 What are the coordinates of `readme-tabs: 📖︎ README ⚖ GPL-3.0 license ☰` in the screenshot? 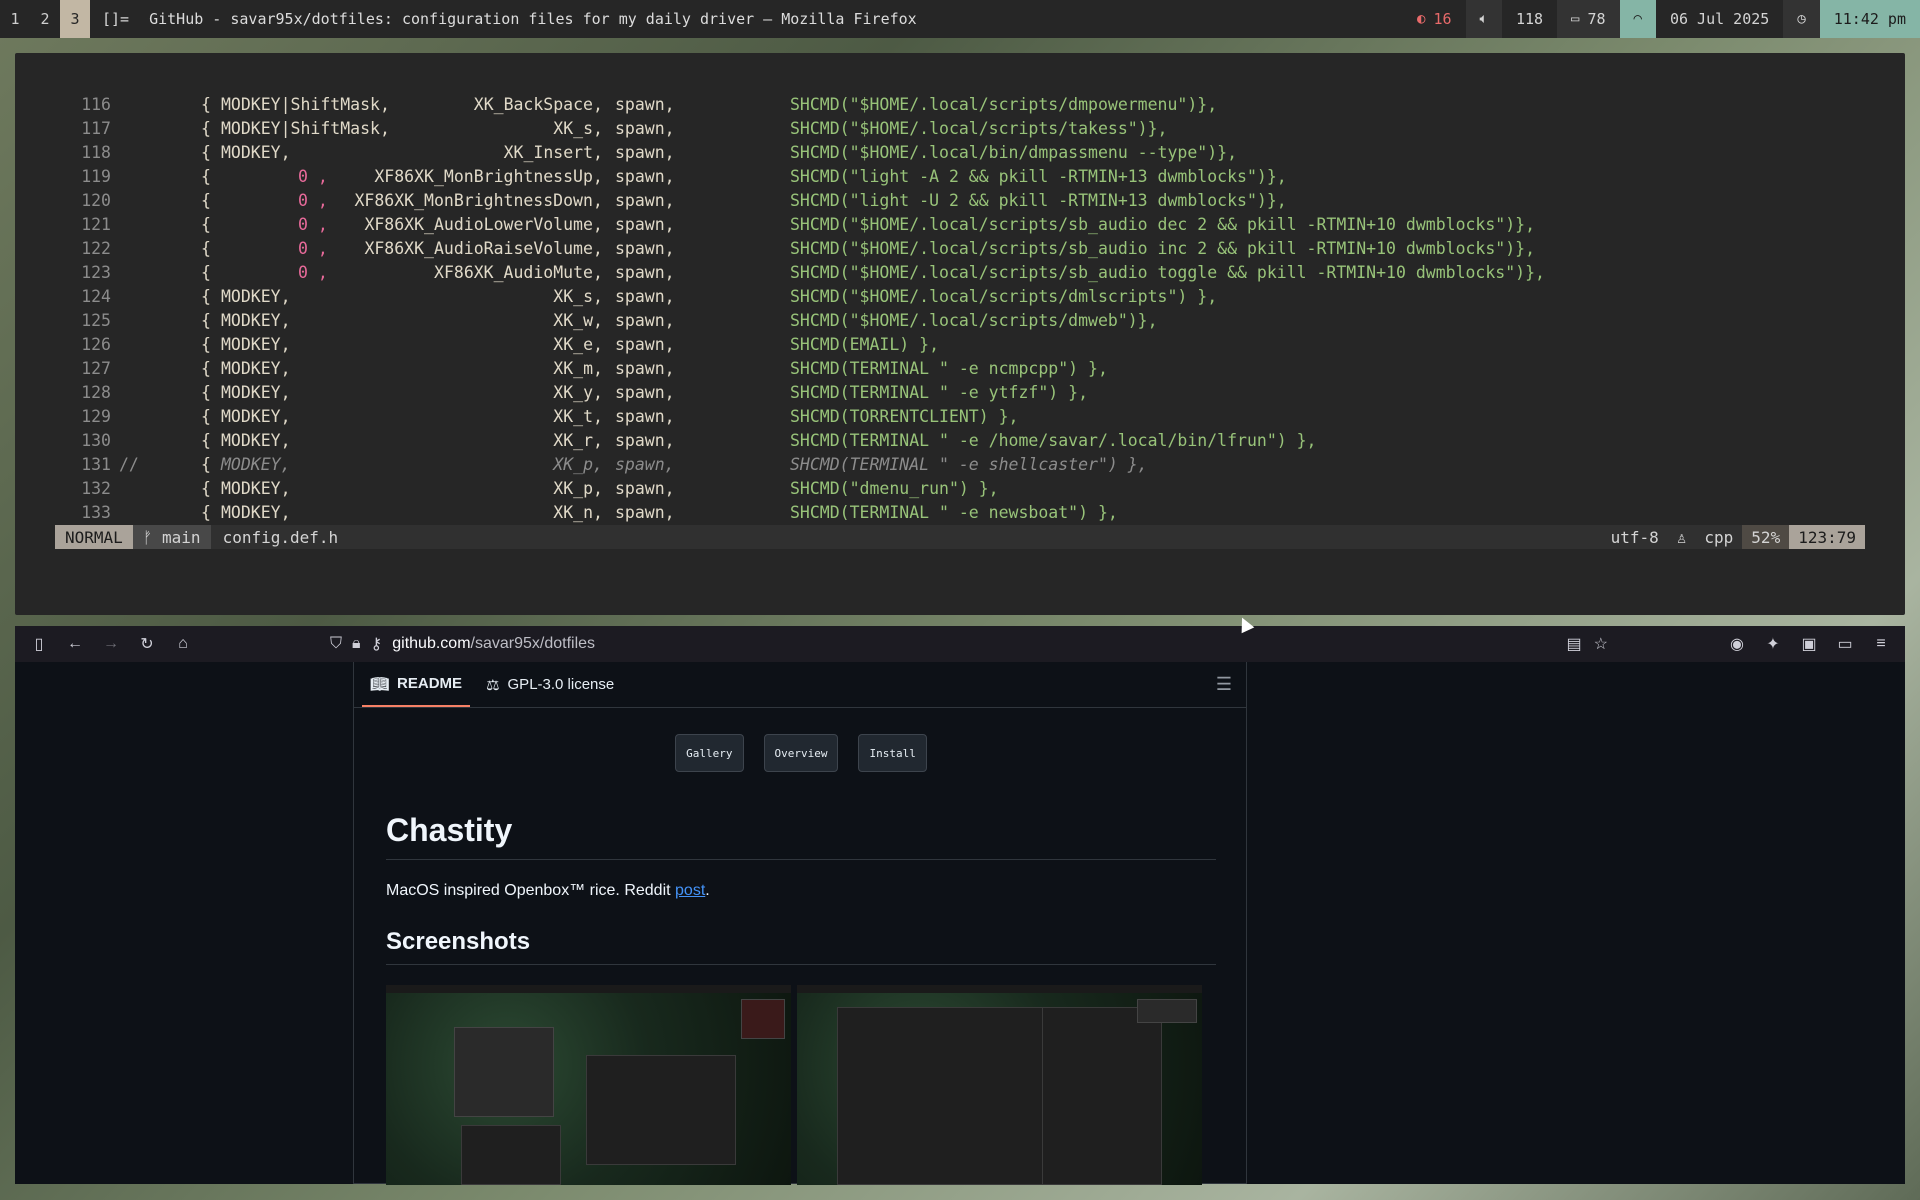 It's located at (800, 685).